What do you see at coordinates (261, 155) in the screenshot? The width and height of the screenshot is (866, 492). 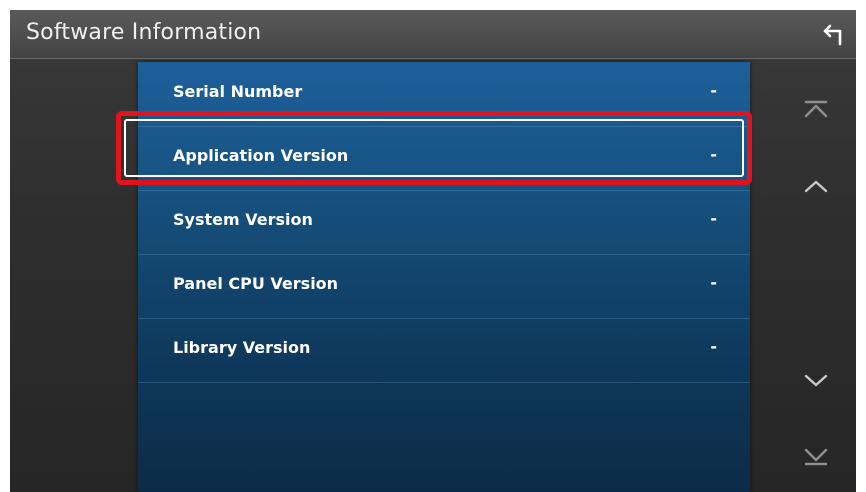 I see `list-item-label: Application Version` at bounding box center [261, 155].